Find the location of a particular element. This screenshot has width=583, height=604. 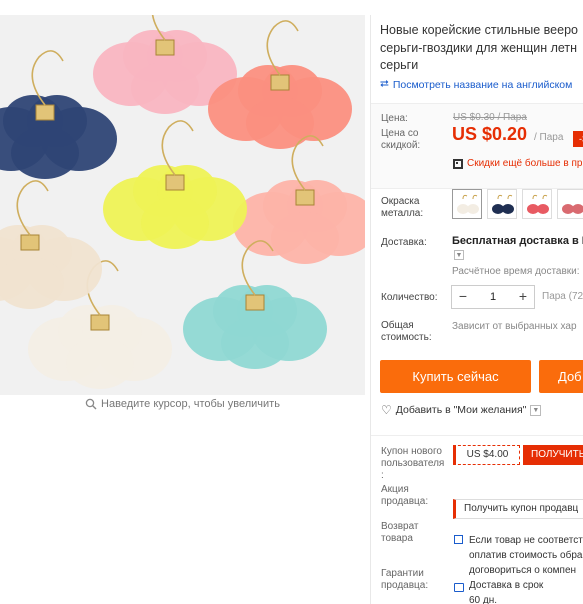

product-title-line: серьги is located at coordinates (399, 65).